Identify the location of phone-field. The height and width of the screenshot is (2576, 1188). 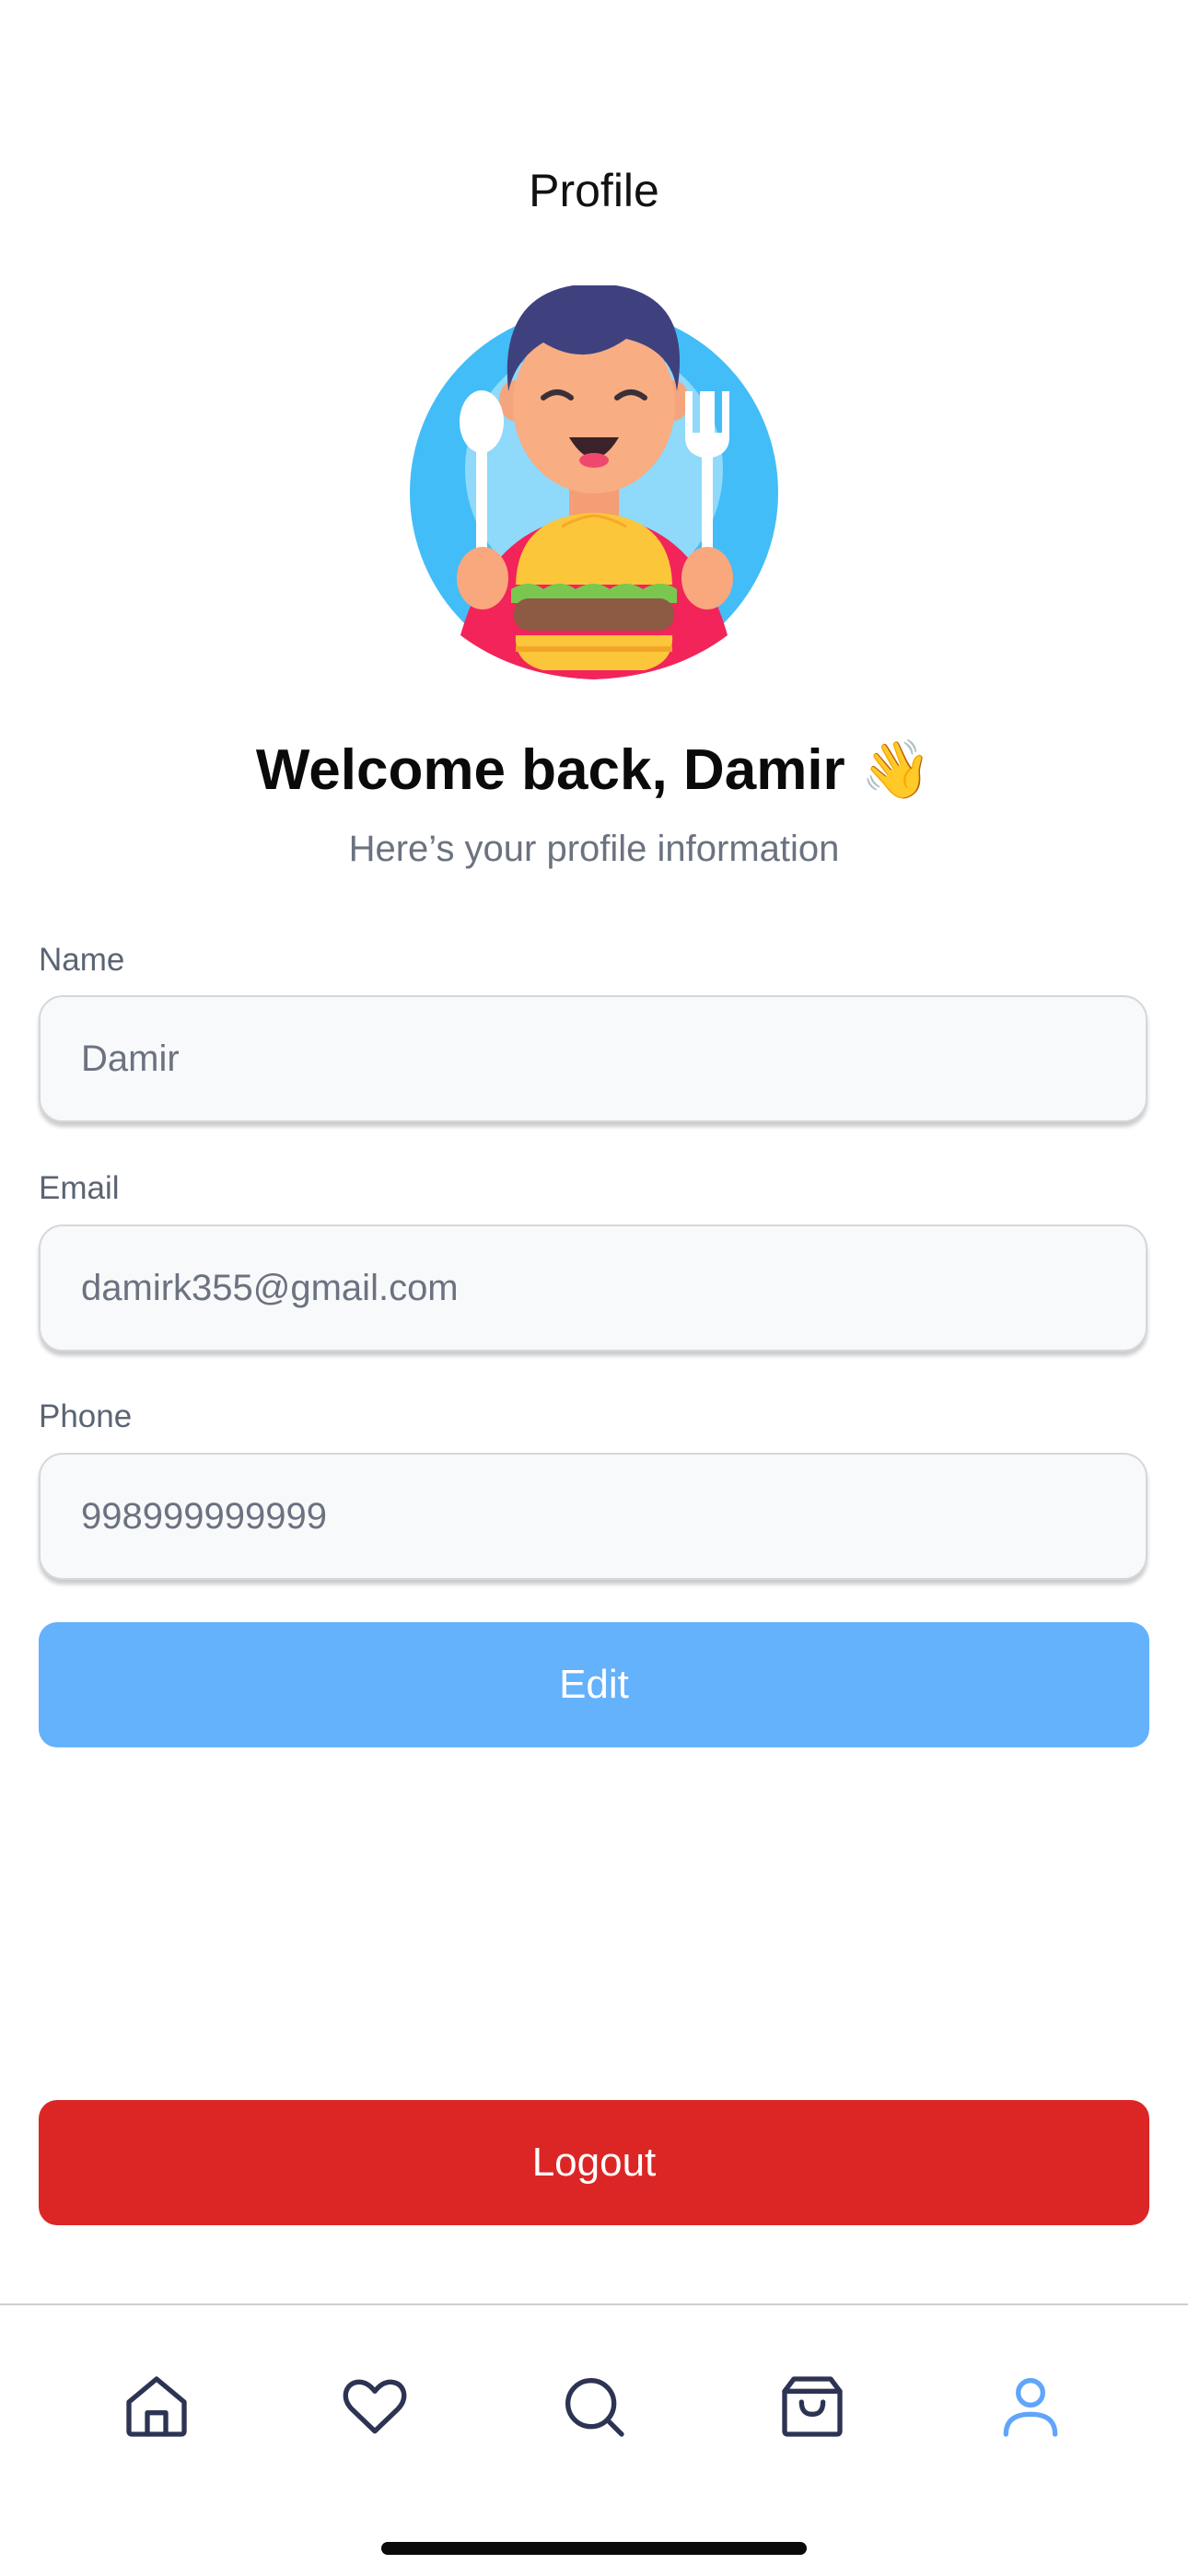
(593, 1516).